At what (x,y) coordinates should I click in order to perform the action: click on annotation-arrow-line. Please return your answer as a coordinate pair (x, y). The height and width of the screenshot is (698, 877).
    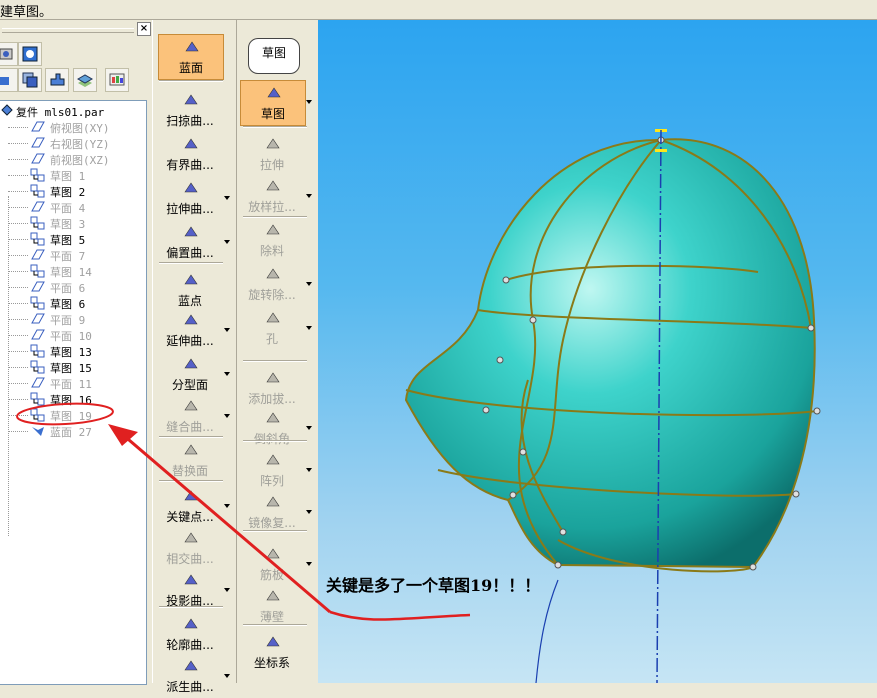
    Looking at the image, I should click on (226, 523).